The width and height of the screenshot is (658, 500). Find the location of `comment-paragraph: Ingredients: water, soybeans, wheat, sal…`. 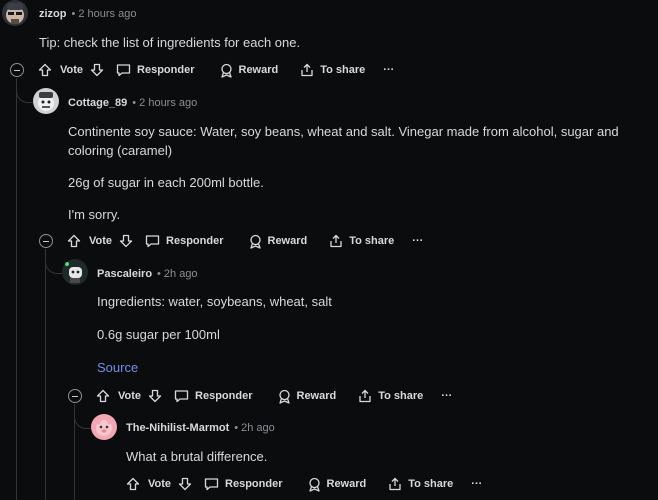

comment-paragraph: Ingredients: water, soybeans, wheat, sal… is located at coordinates (214, 301).